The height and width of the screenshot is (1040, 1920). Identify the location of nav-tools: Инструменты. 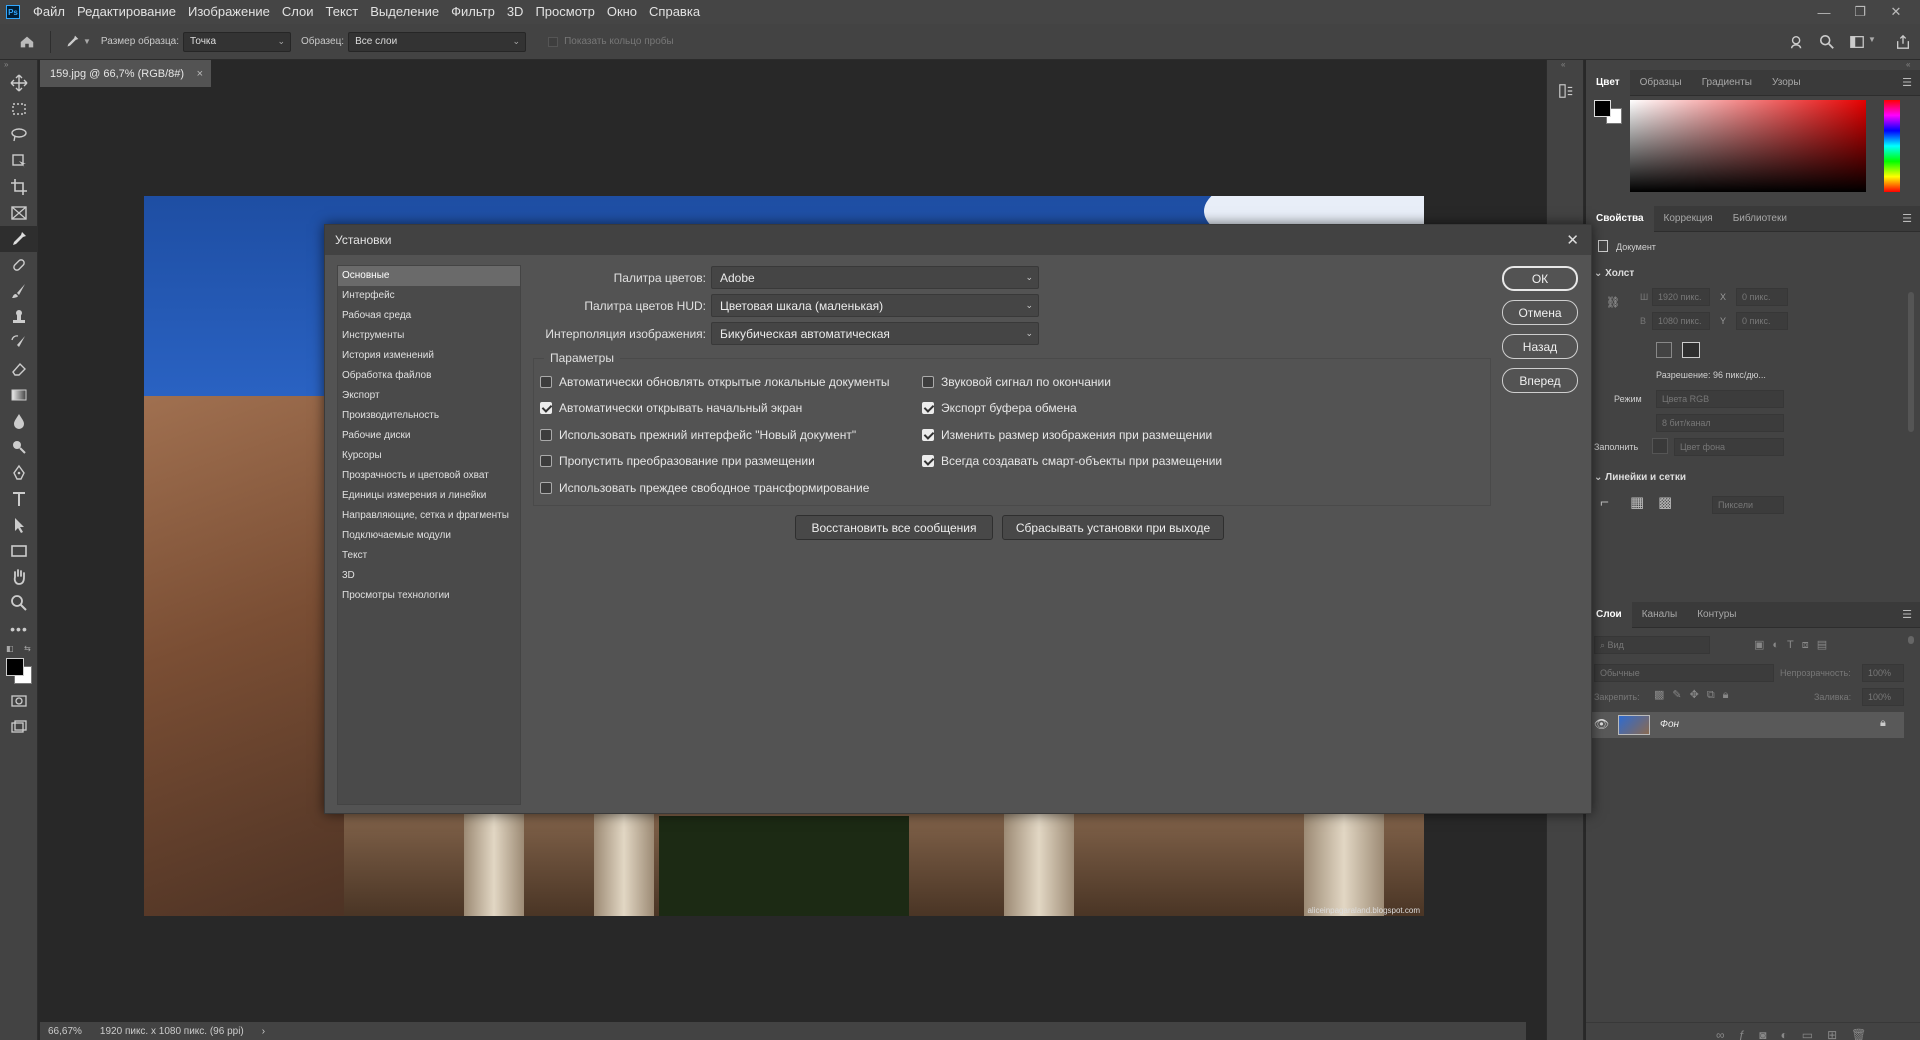
(429, 336).